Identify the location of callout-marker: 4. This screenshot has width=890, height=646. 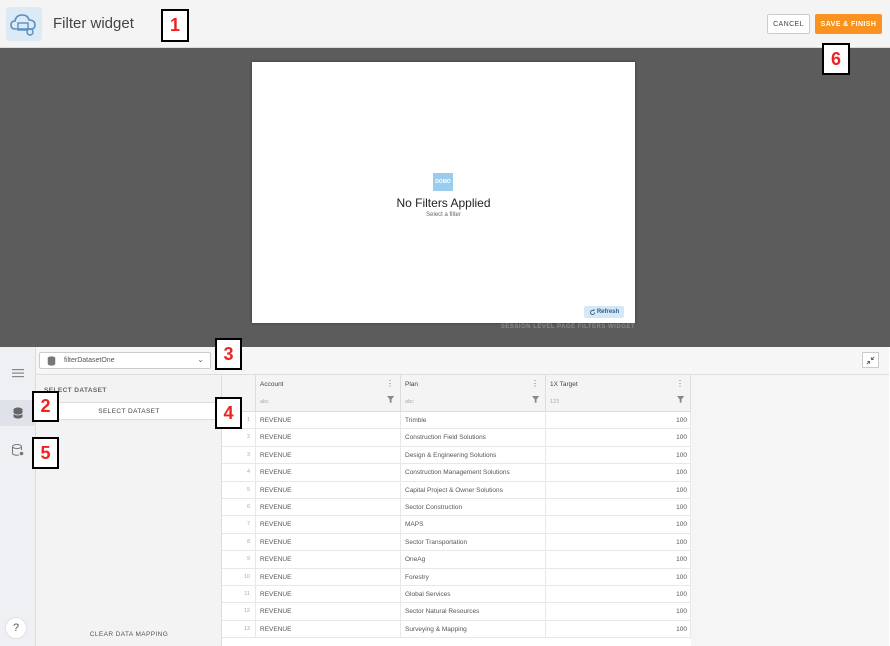
(228, 413).